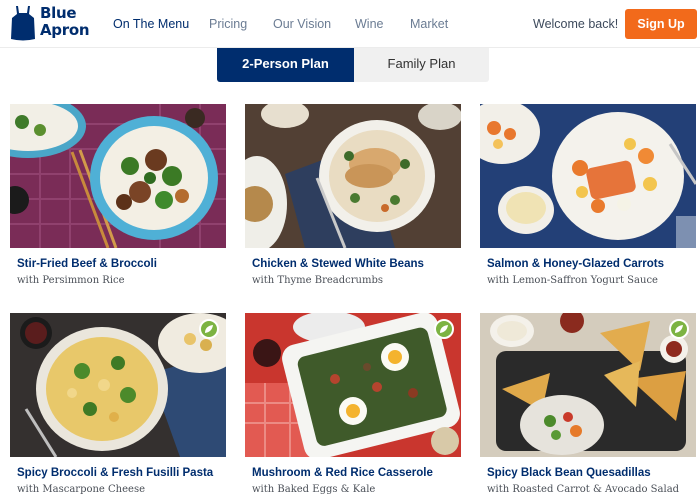  I want to click on chicken-beans-photo, so click(353, 176).